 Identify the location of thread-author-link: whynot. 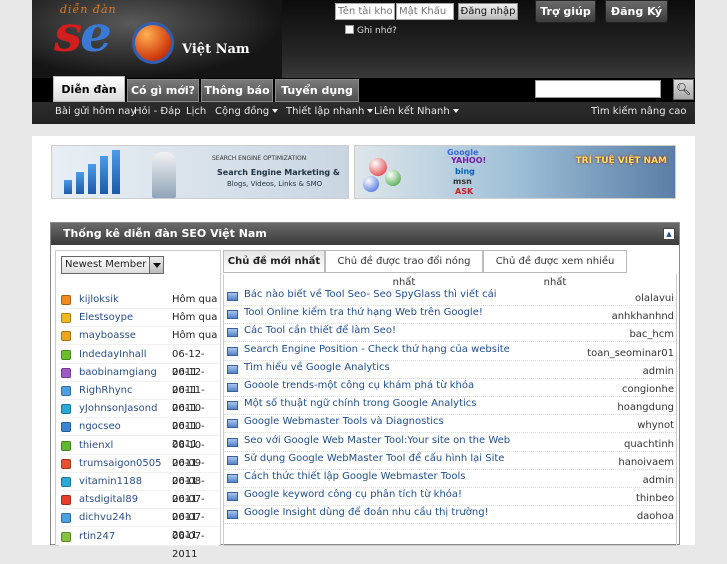
(655, 425).